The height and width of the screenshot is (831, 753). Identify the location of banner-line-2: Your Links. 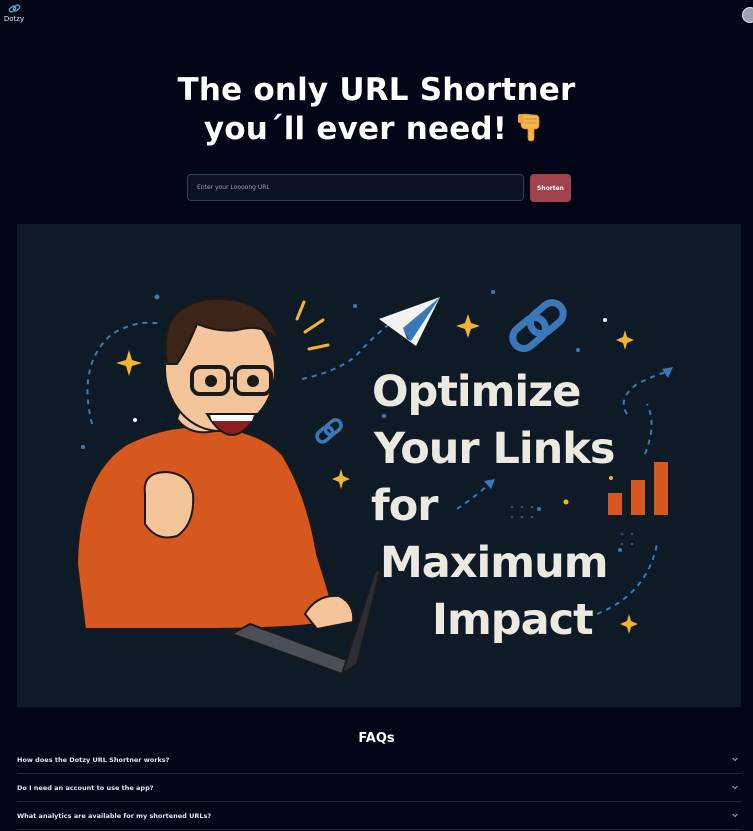
(494, 449).